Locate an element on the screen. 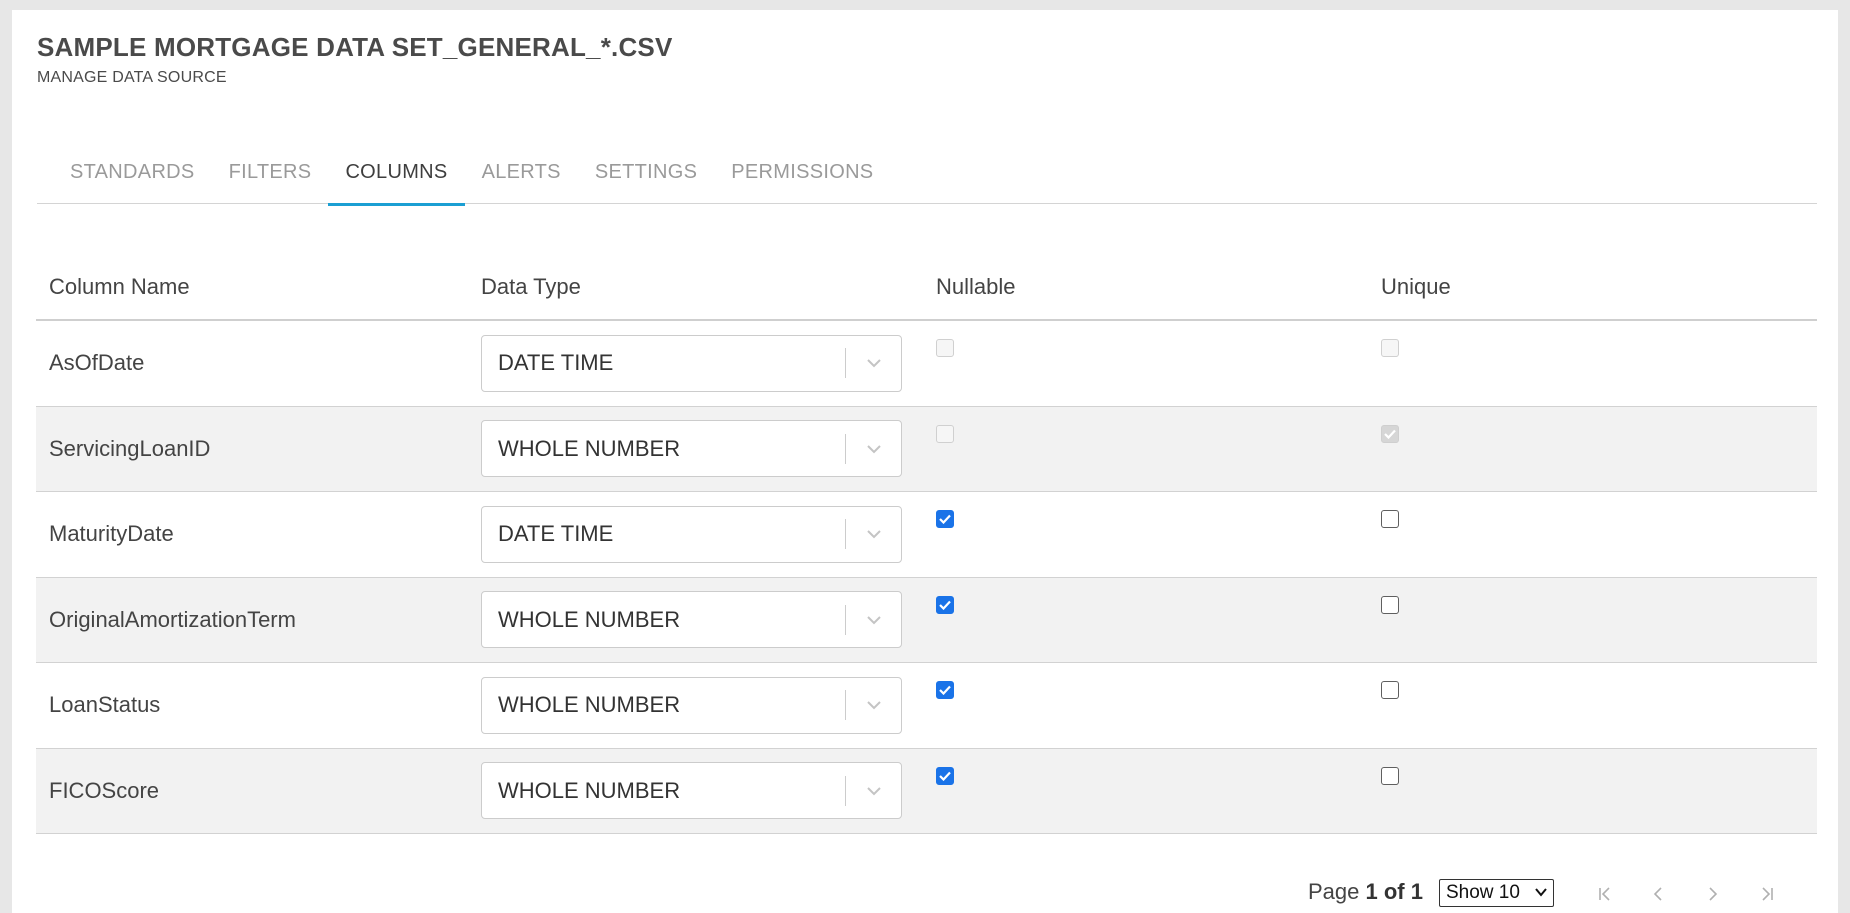  table-header: Column Name Data Type Nullable Unique is located at coordinates (926, 288).